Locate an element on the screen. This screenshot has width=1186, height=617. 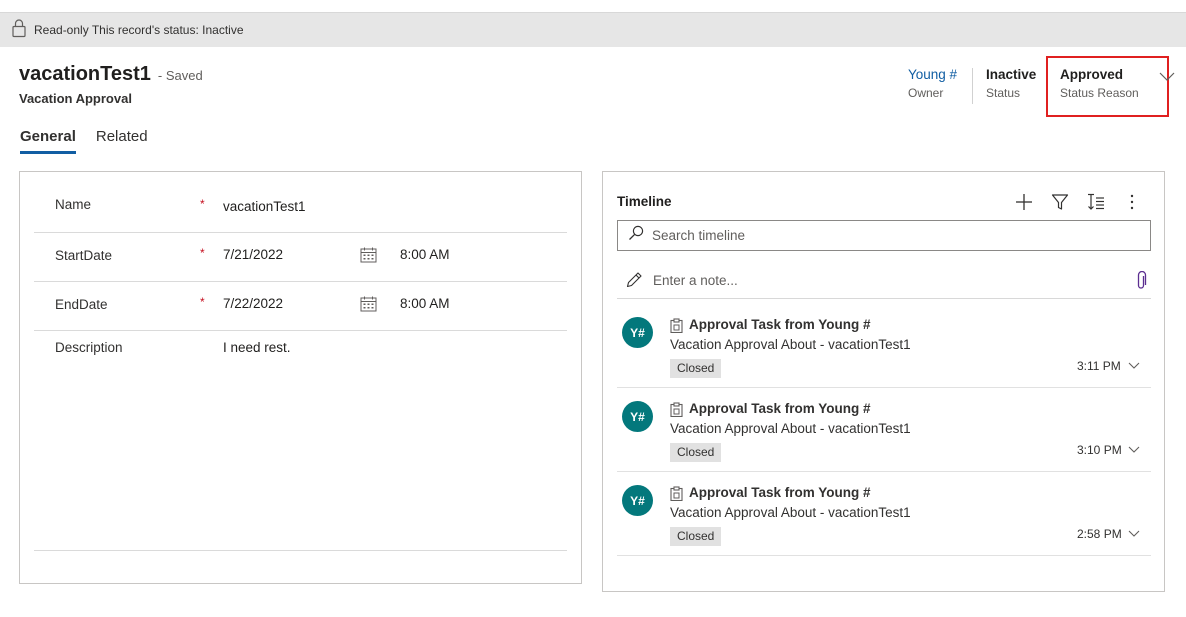
enddate-date: 7/22/2022 is located at coordinates (253, 303).